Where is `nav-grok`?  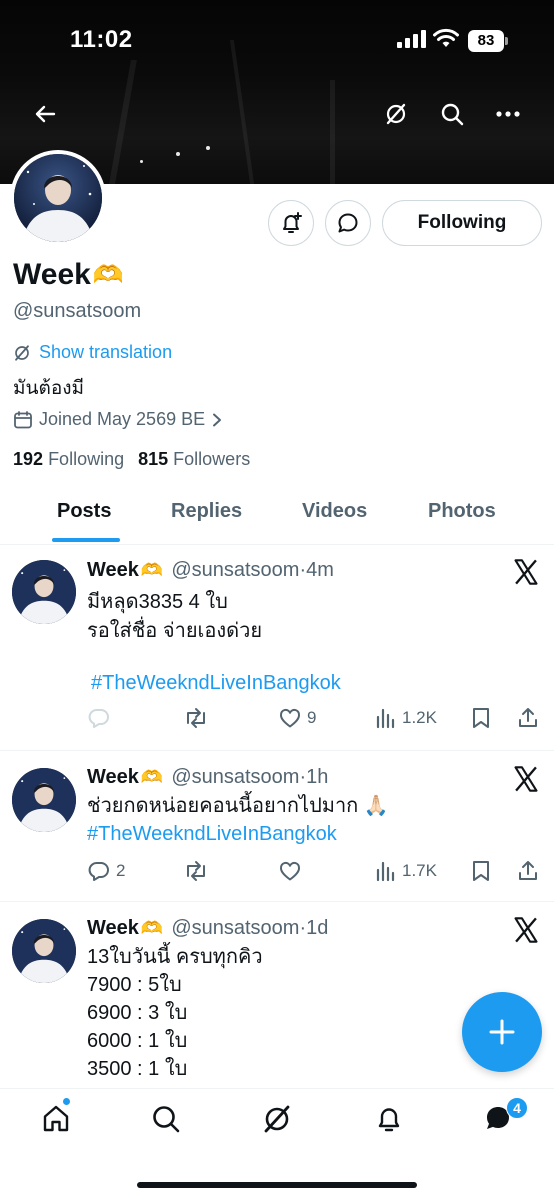 nav-grok is located at coordinates (277, 1119).